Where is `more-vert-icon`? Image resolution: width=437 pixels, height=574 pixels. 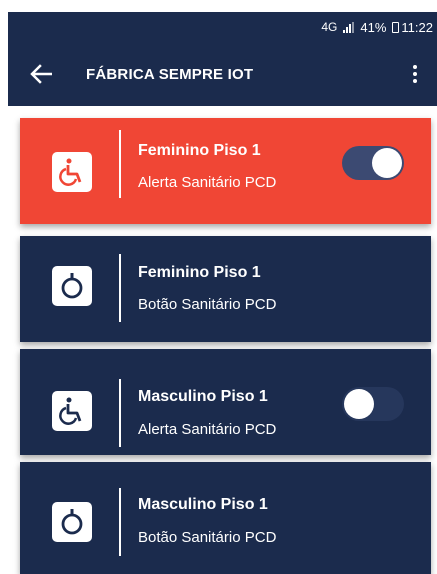 more-vert-icon is located at coordinates (415, 74).